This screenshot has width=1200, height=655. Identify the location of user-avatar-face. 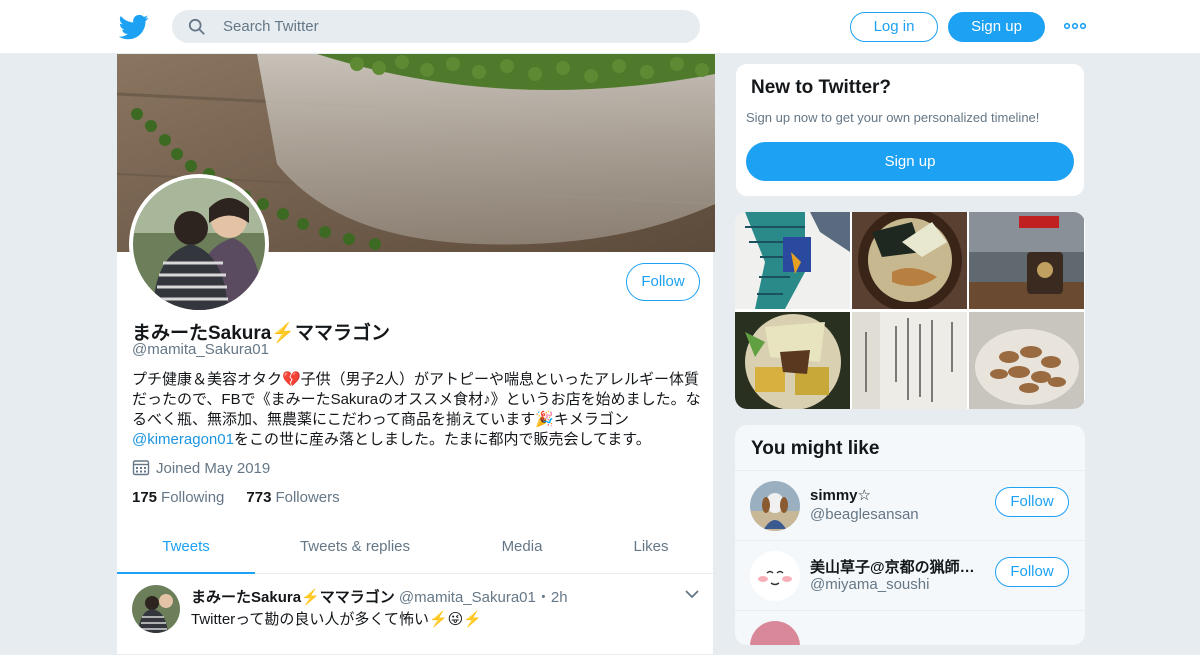
(775, 576).